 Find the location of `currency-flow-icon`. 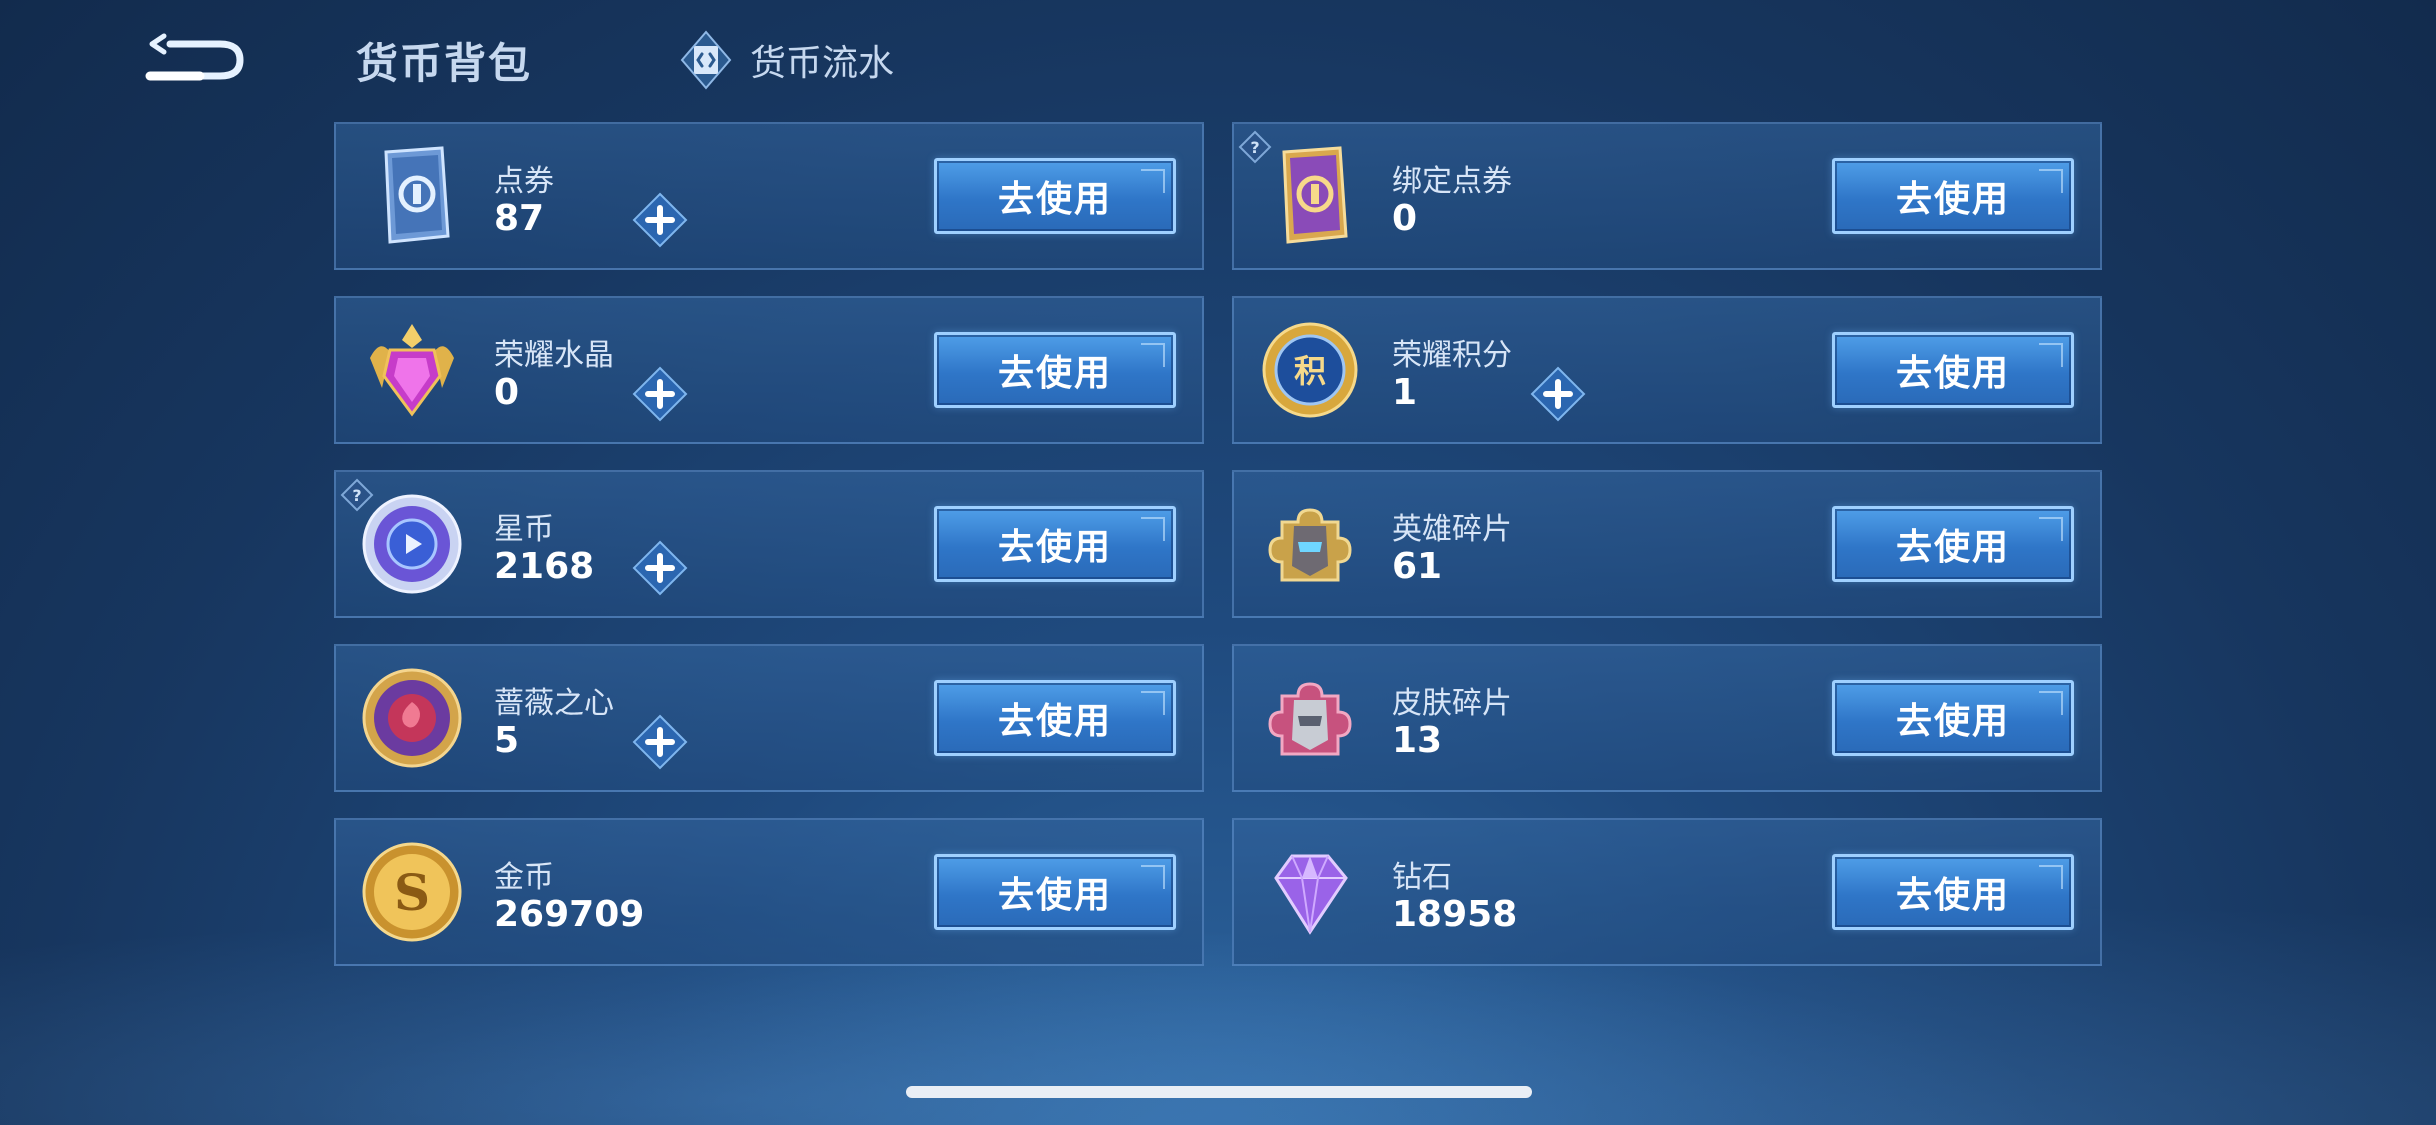

currency-flow-icon is located at coordinates (706, 60).